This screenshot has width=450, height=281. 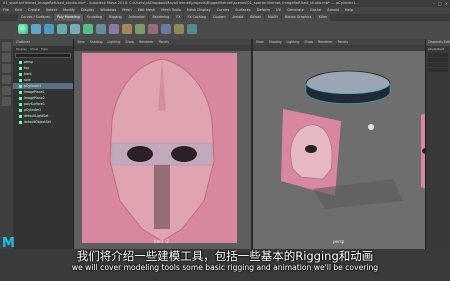 What do you see at coordinates (23, 29) in the screenshot?
I see `sphere-icon` at bounding box center [23, 29].